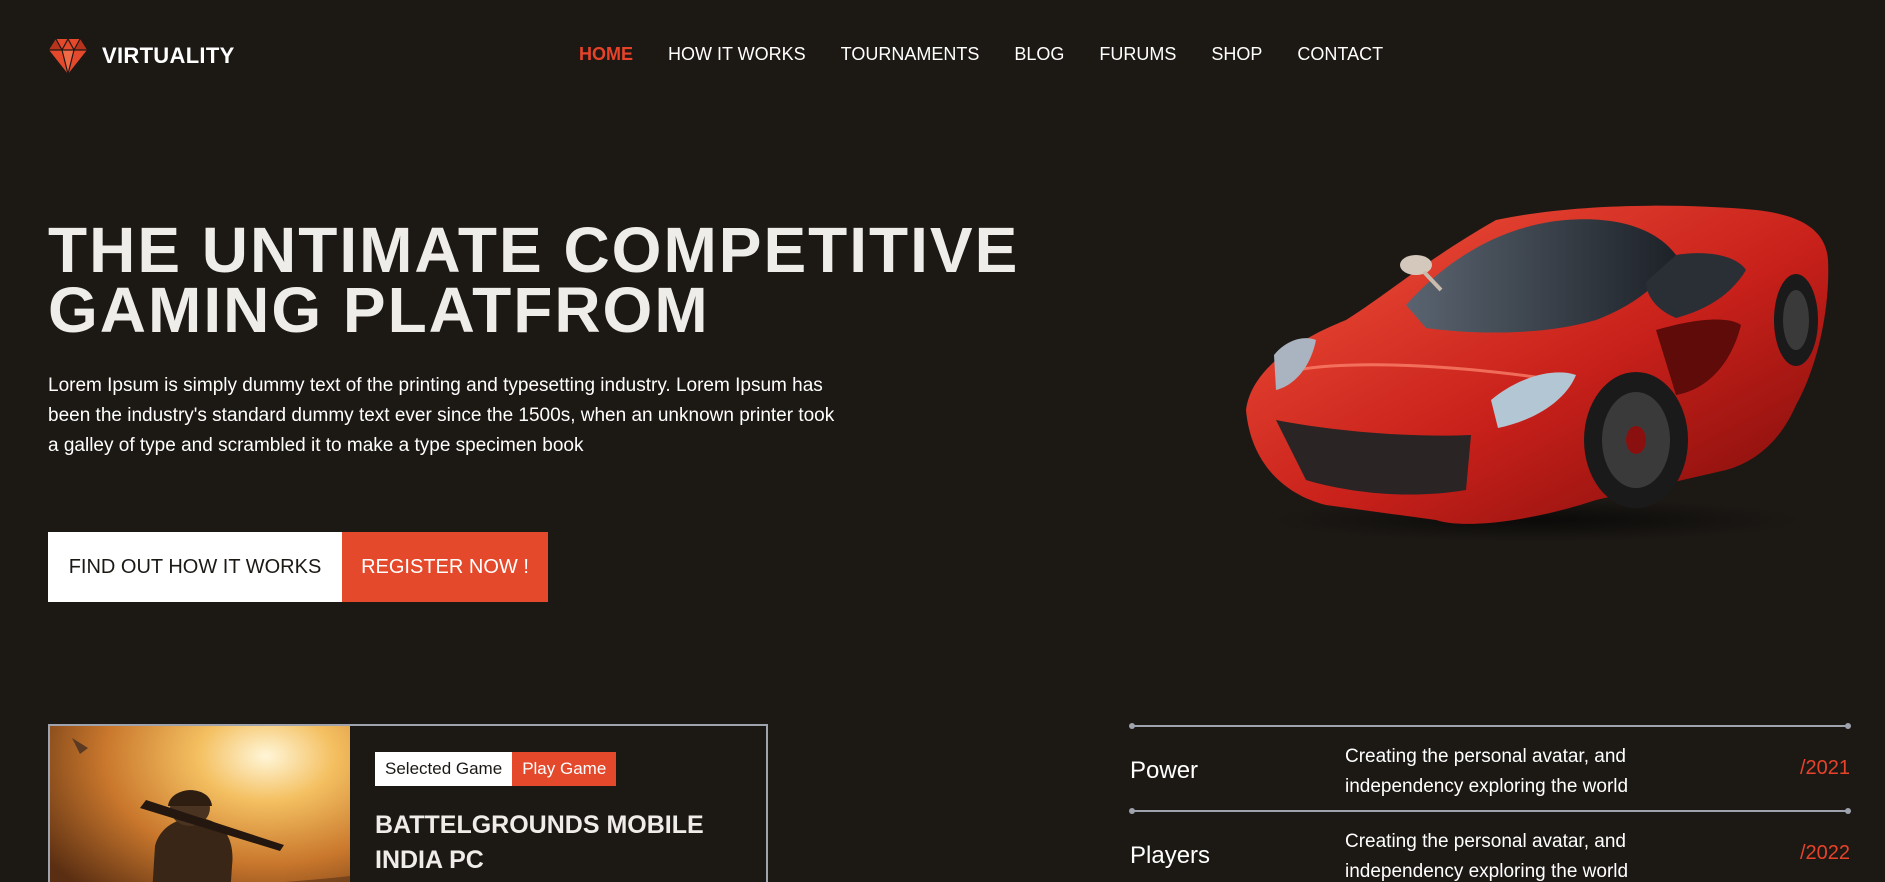 The width and height of the screenshot is (1885, 882). I want to click on nav-tournaments: TOURNAMENTS, so click(910, 54).